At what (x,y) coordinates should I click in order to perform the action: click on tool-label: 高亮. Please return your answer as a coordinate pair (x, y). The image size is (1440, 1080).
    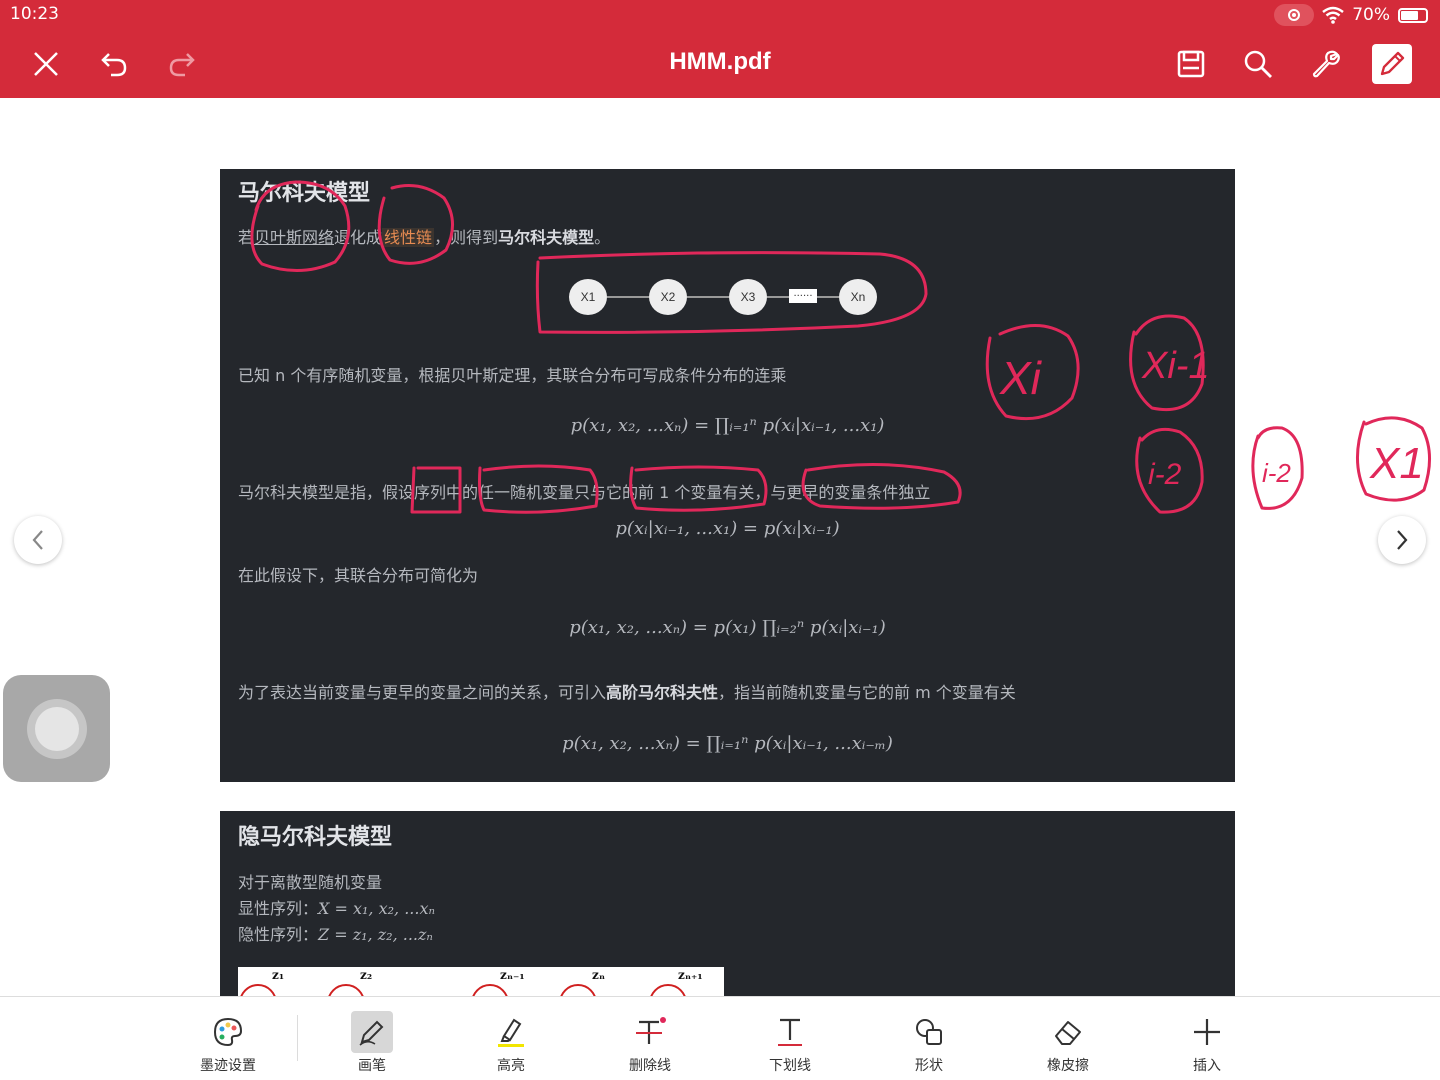
    Looking at the image, I should click on (511, 1066).